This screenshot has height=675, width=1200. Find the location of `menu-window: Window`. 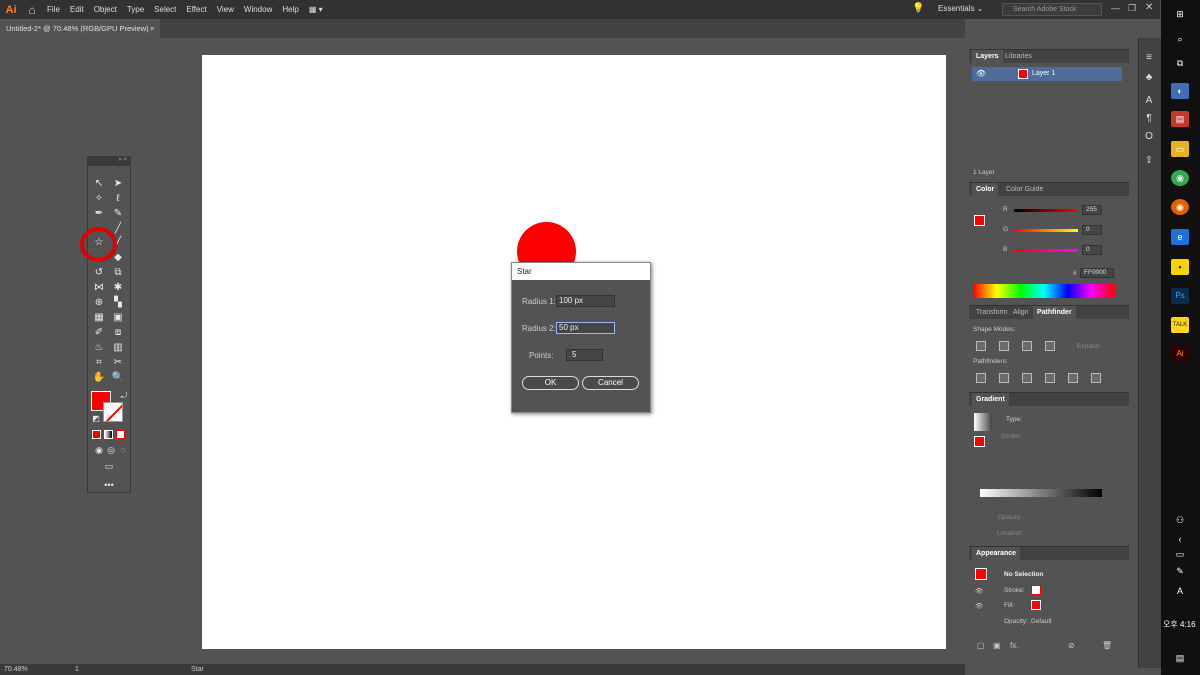

menu-window: Window is located at coordinates (258, 9).